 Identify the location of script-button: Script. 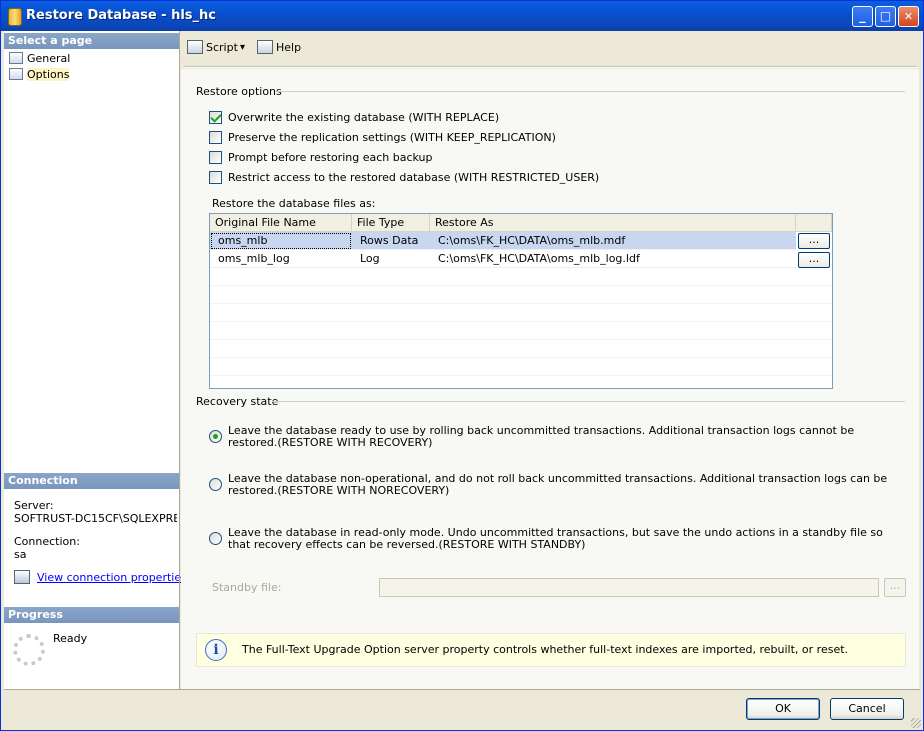
(212, 48).